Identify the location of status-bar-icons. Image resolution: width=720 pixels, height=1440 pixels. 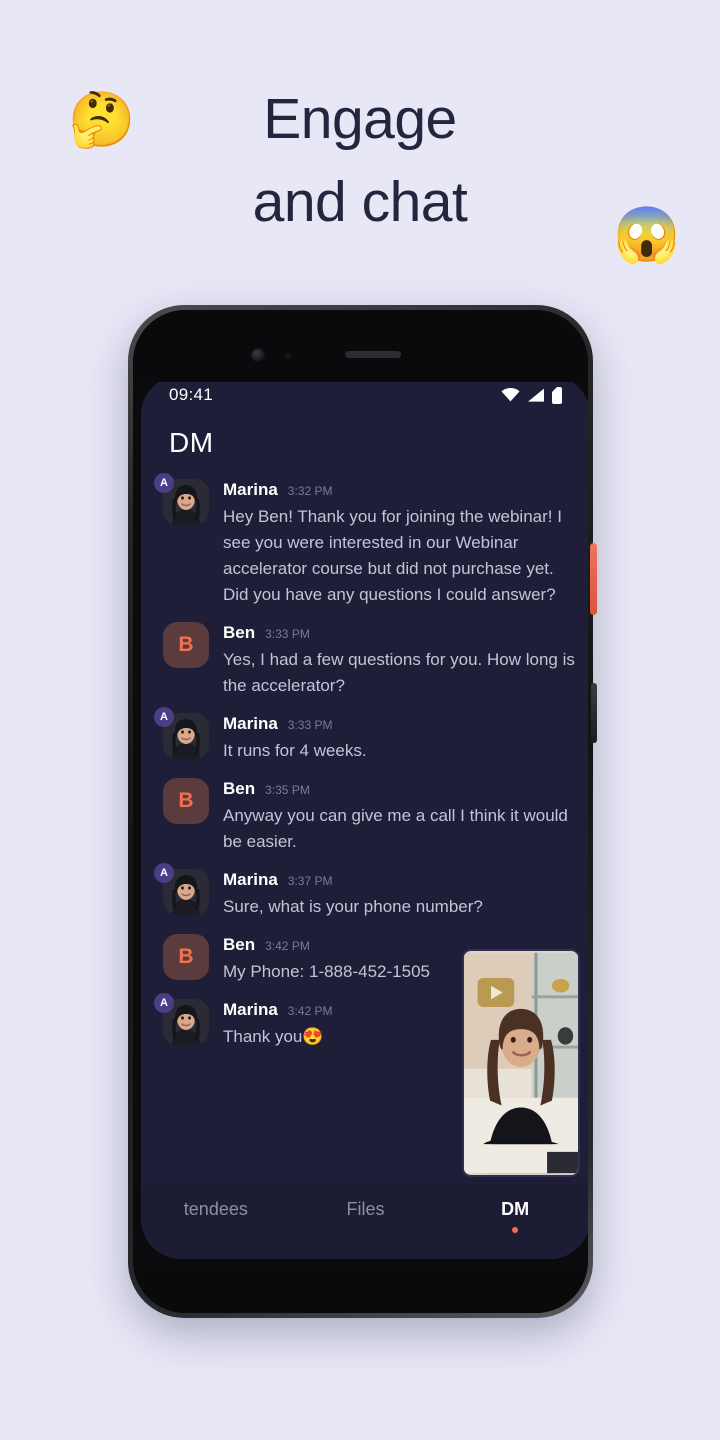
(532, 395).